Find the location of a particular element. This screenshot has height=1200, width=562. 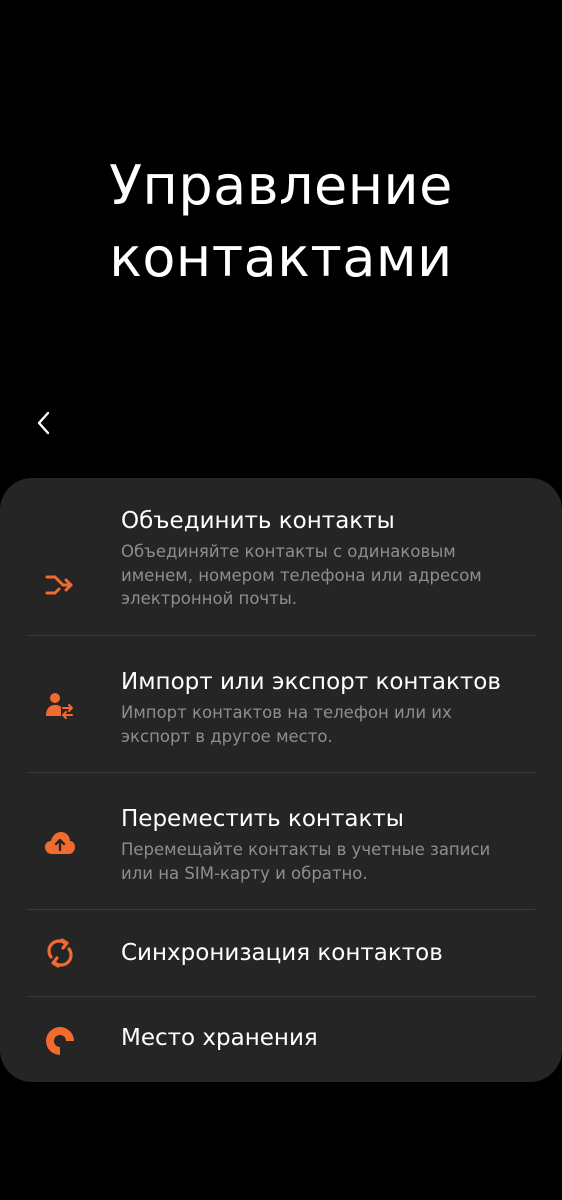

list-item-sync-contacts: Синхронизация контактов is located at coordinates (281, 953).